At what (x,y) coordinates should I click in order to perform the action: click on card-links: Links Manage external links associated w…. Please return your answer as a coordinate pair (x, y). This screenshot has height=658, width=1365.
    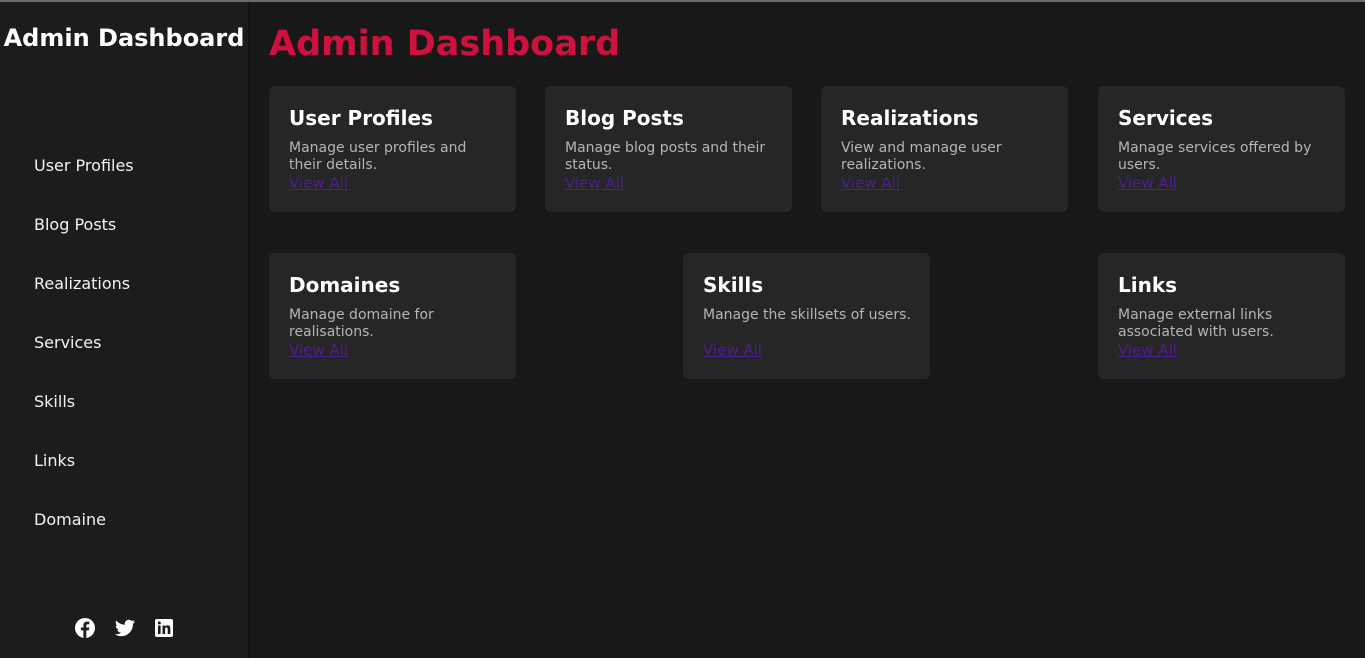
    Looking at the image, I should click on (1221, 316).